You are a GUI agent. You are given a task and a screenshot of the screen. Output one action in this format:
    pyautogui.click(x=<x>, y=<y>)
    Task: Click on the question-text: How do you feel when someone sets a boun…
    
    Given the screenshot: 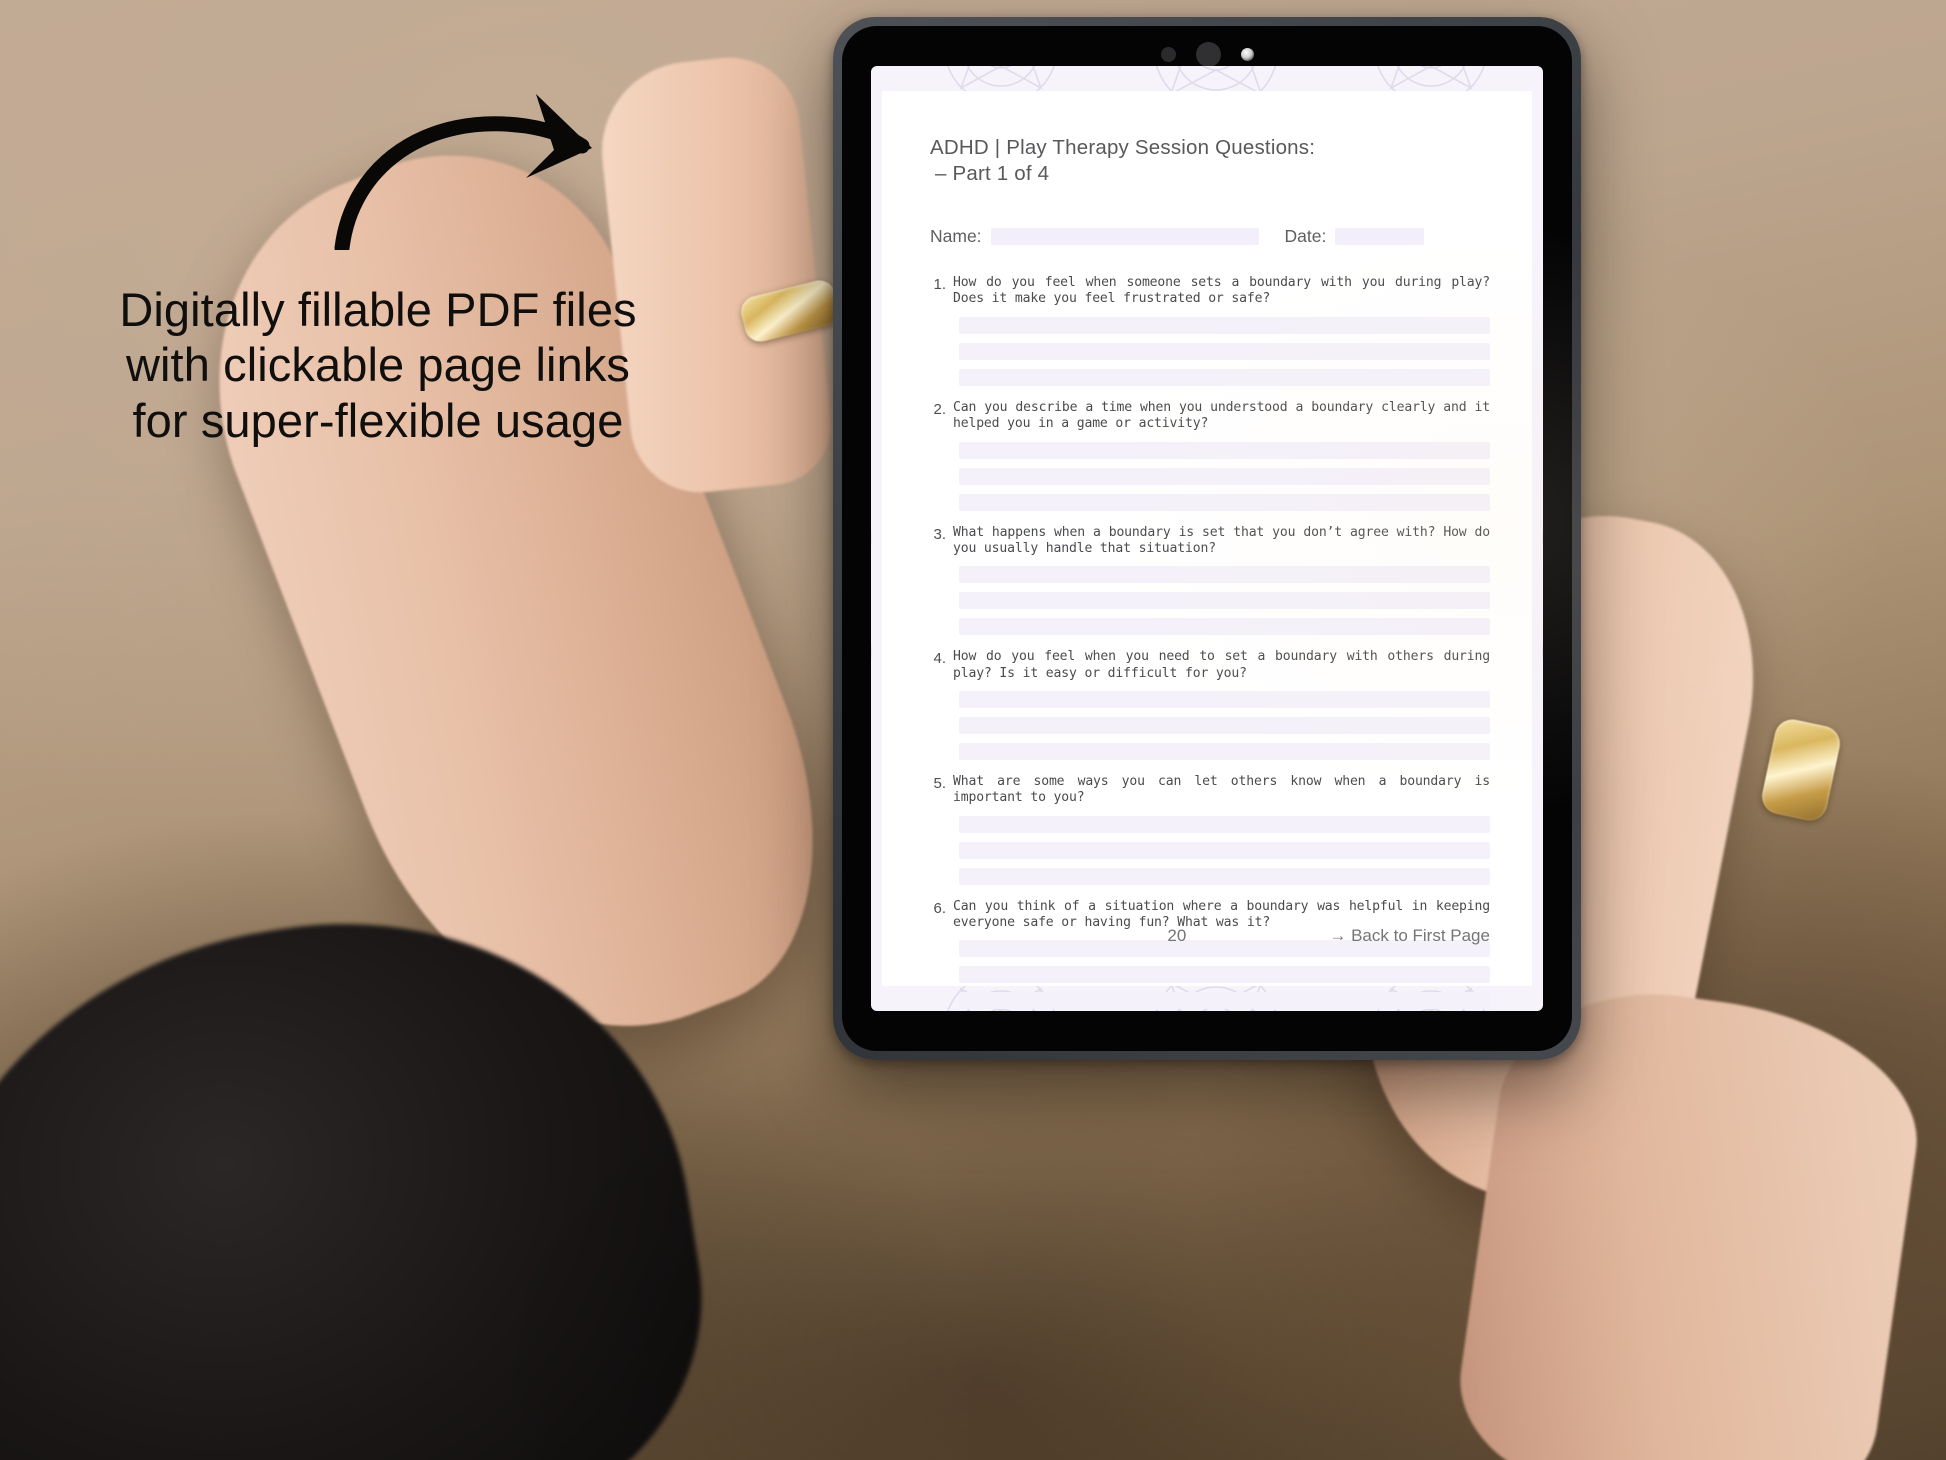 What is the action you would take?
    pyautogui.click(x=1221, y=291)
    